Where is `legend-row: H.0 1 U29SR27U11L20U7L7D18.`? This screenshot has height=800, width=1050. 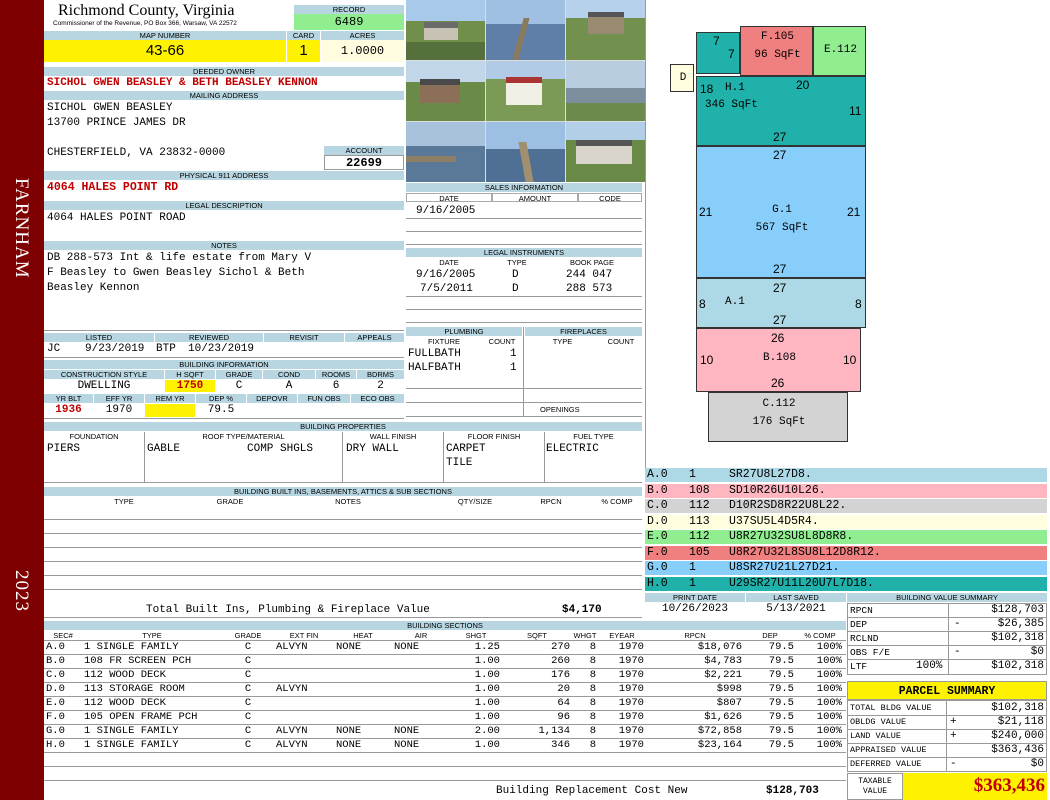
legend-row: H.0 1 U29SR27U11L20U7L7D18. is located at coordinates (846, 583).